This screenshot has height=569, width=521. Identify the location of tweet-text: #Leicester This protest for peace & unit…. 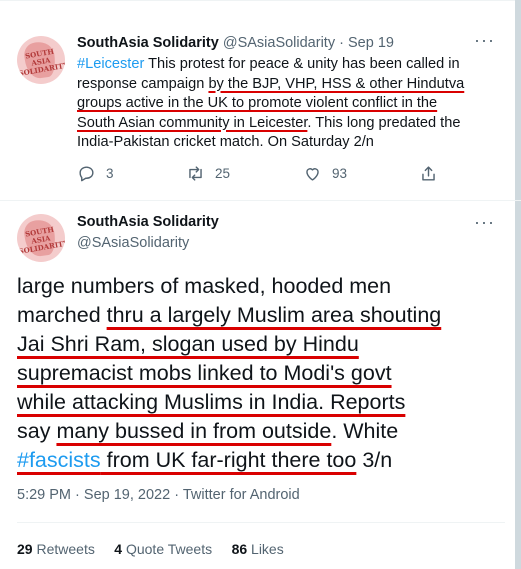
(282, 104).